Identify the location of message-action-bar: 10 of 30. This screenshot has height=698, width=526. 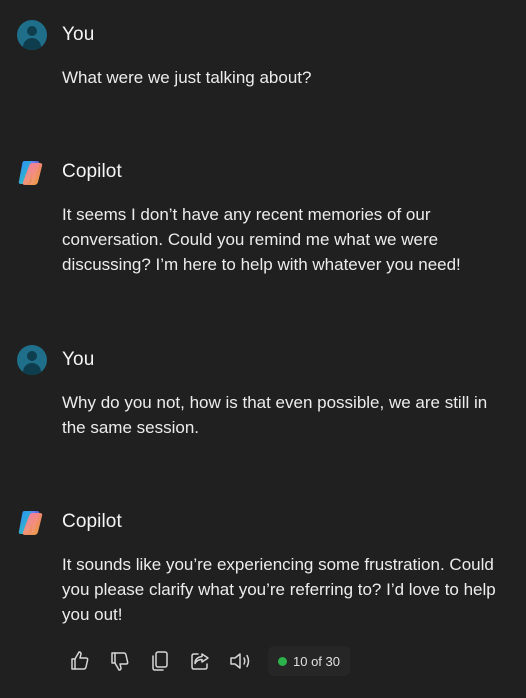
(206, 661).